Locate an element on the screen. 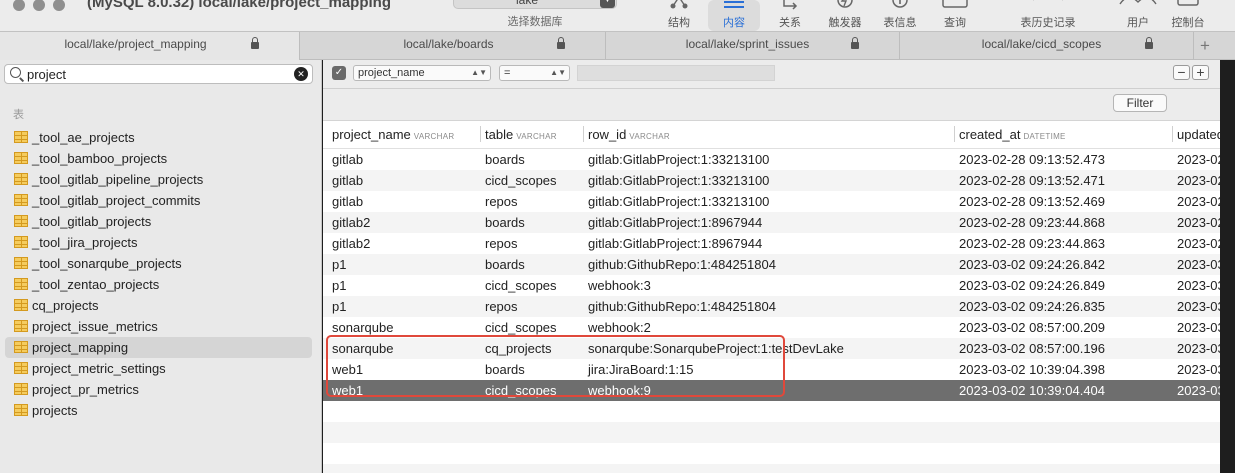 Image resolution: width=1235 pixels, height=473 pixels. cell-created-at: 2023-02-28 09:13:52.473 is located at coordinates (1032, 159).